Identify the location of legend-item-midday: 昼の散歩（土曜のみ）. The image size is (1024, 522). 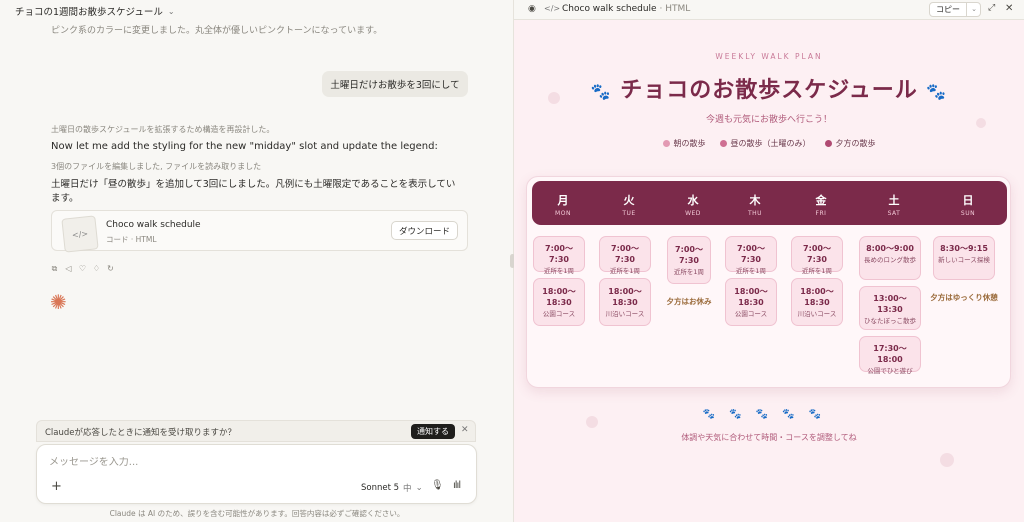
(765, 143).